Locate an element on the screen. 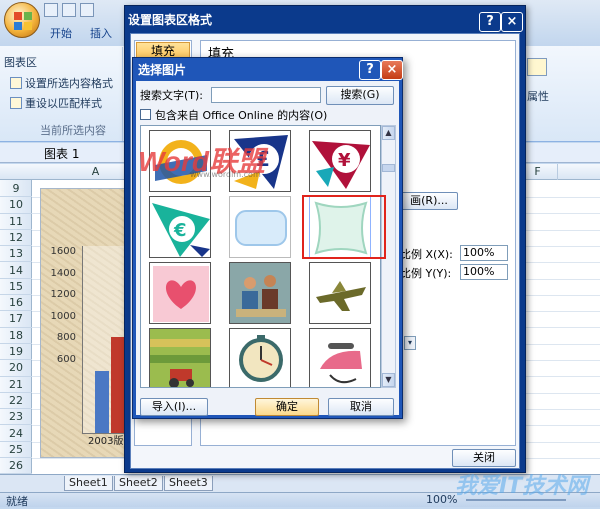 This screenshot has width=600, height=509. office-button is located at coordinates (22, 20).